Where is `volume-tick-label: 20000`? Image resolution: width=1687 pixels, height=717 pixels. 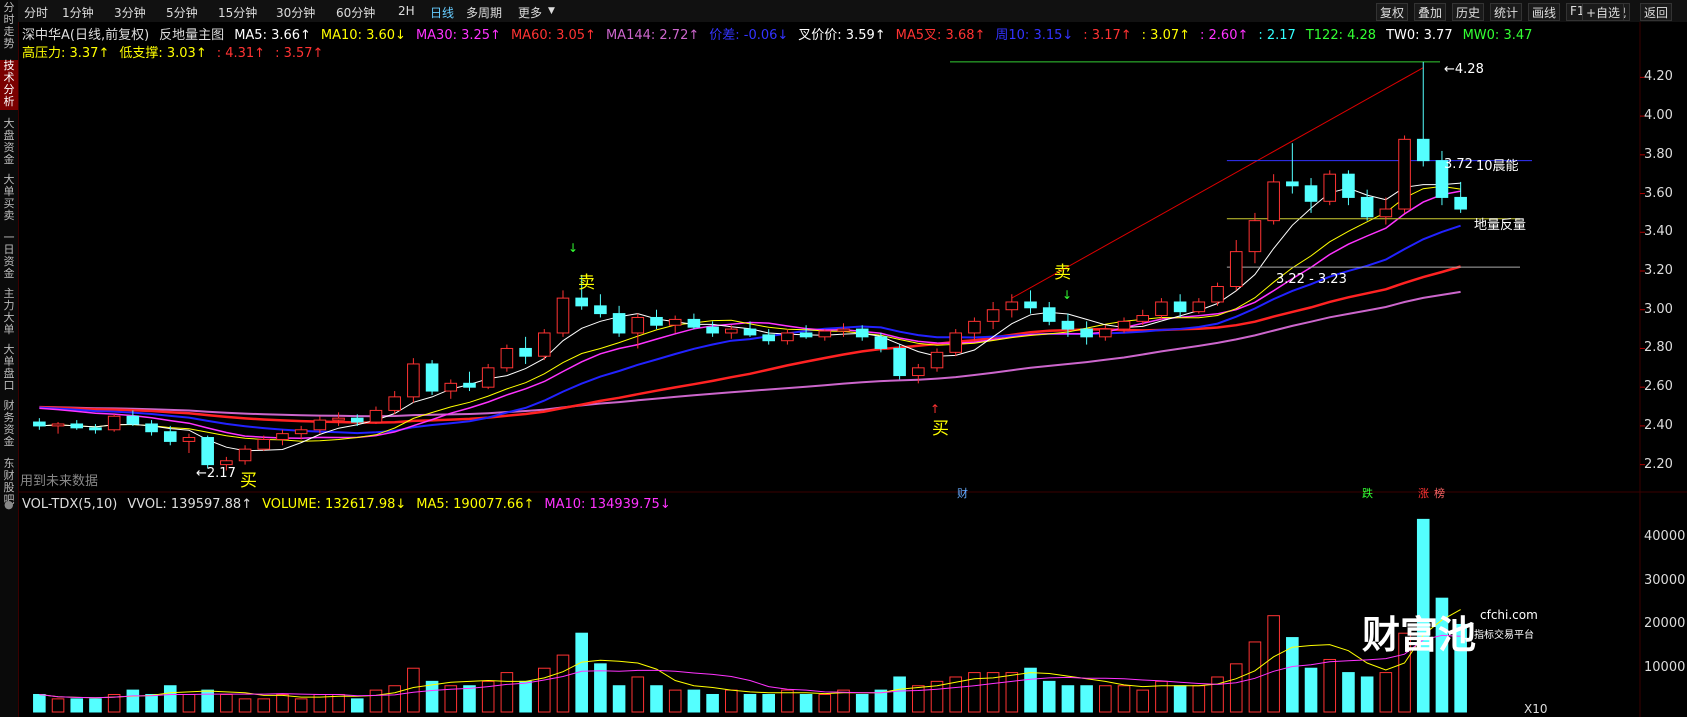
volume-tick-label: 20000 is located at coordinates (1665, 624).